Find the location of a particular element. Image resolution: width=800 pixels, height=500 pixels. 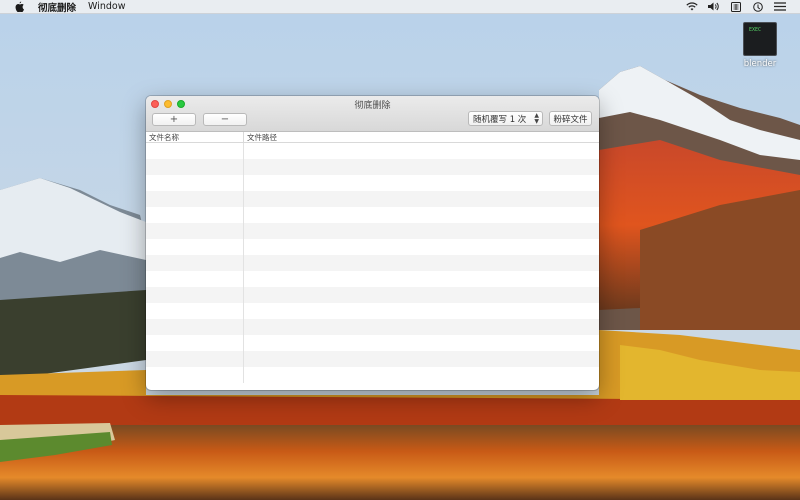

desktop-icon-blender: EXEC blender is located at coordinates (760, 45).